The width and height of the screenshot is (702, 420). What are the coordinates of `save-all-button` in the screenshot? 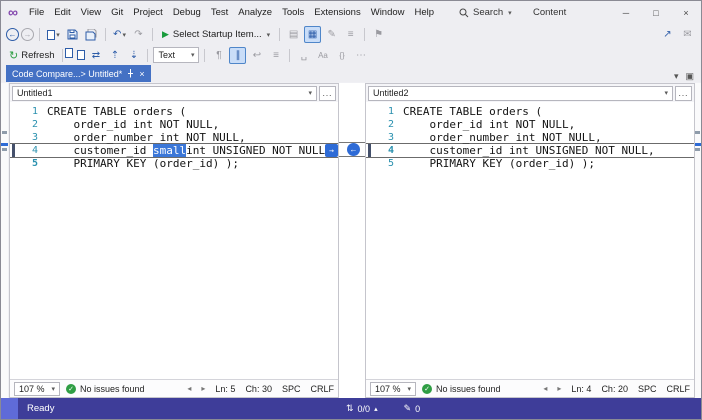 It's located at (91, 34).